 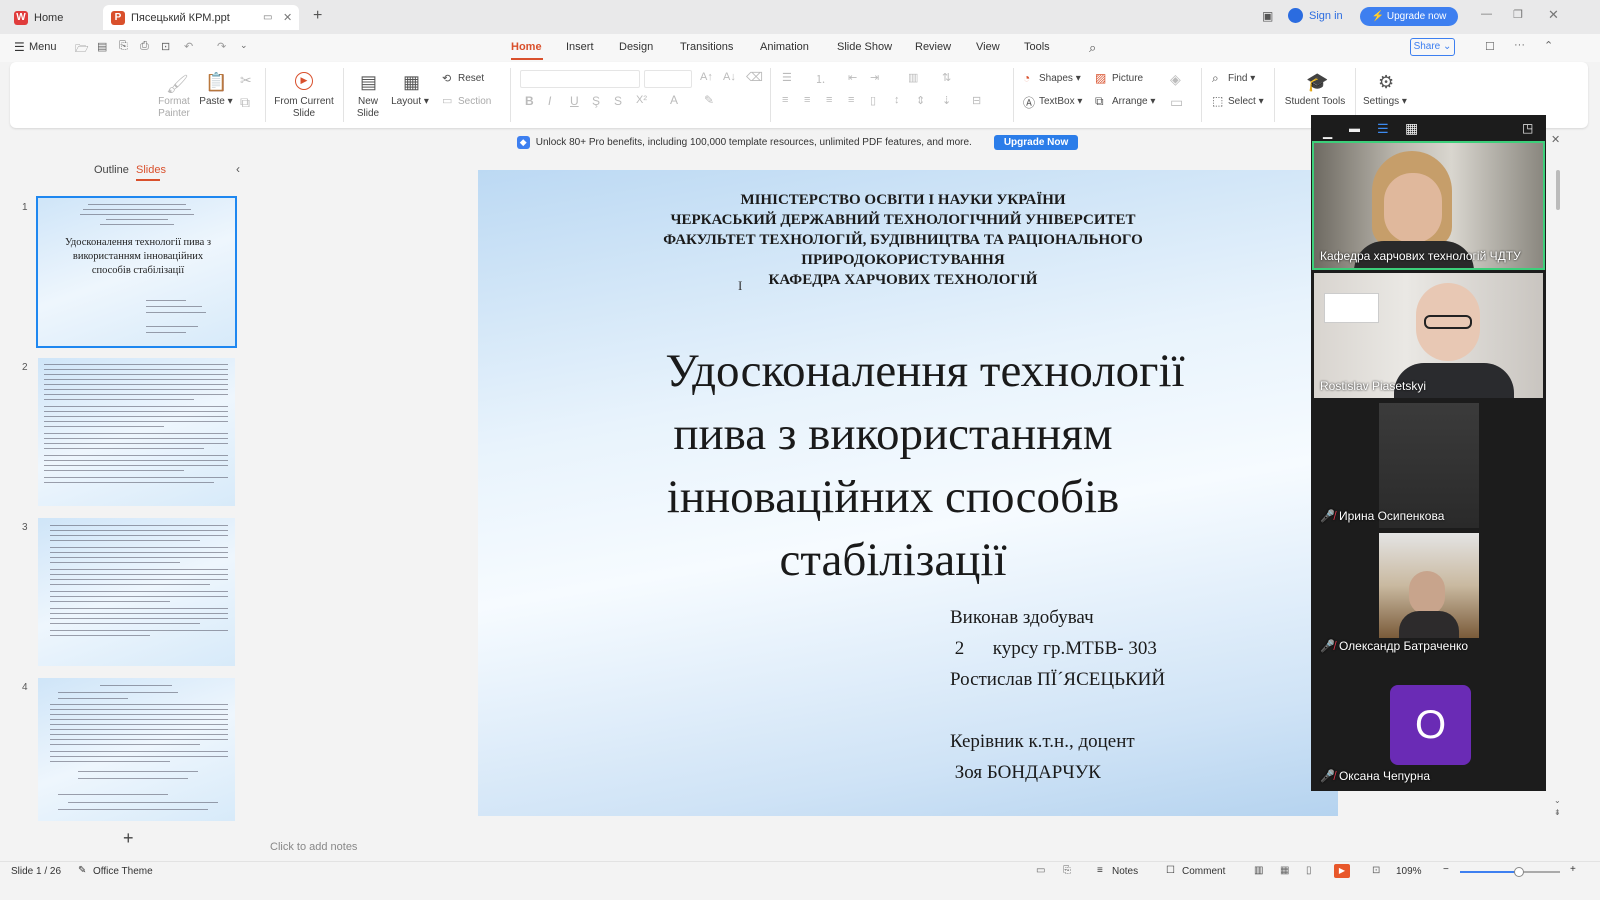 I want to click on sort-icon: ⇅, so click(x=946, y=77).